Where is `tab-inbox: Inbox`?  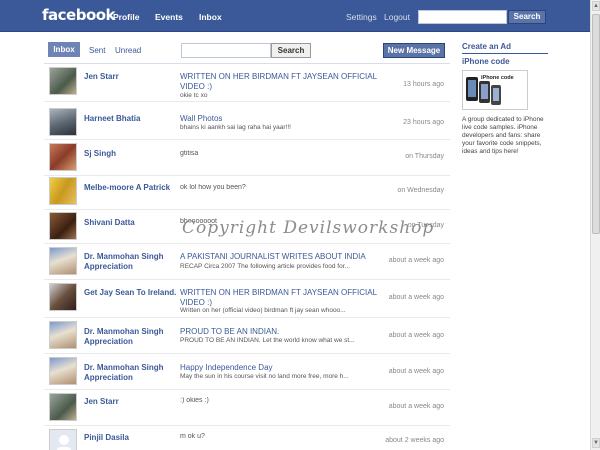
tab-inbox: Inbox is located at coordinates (64, 49).